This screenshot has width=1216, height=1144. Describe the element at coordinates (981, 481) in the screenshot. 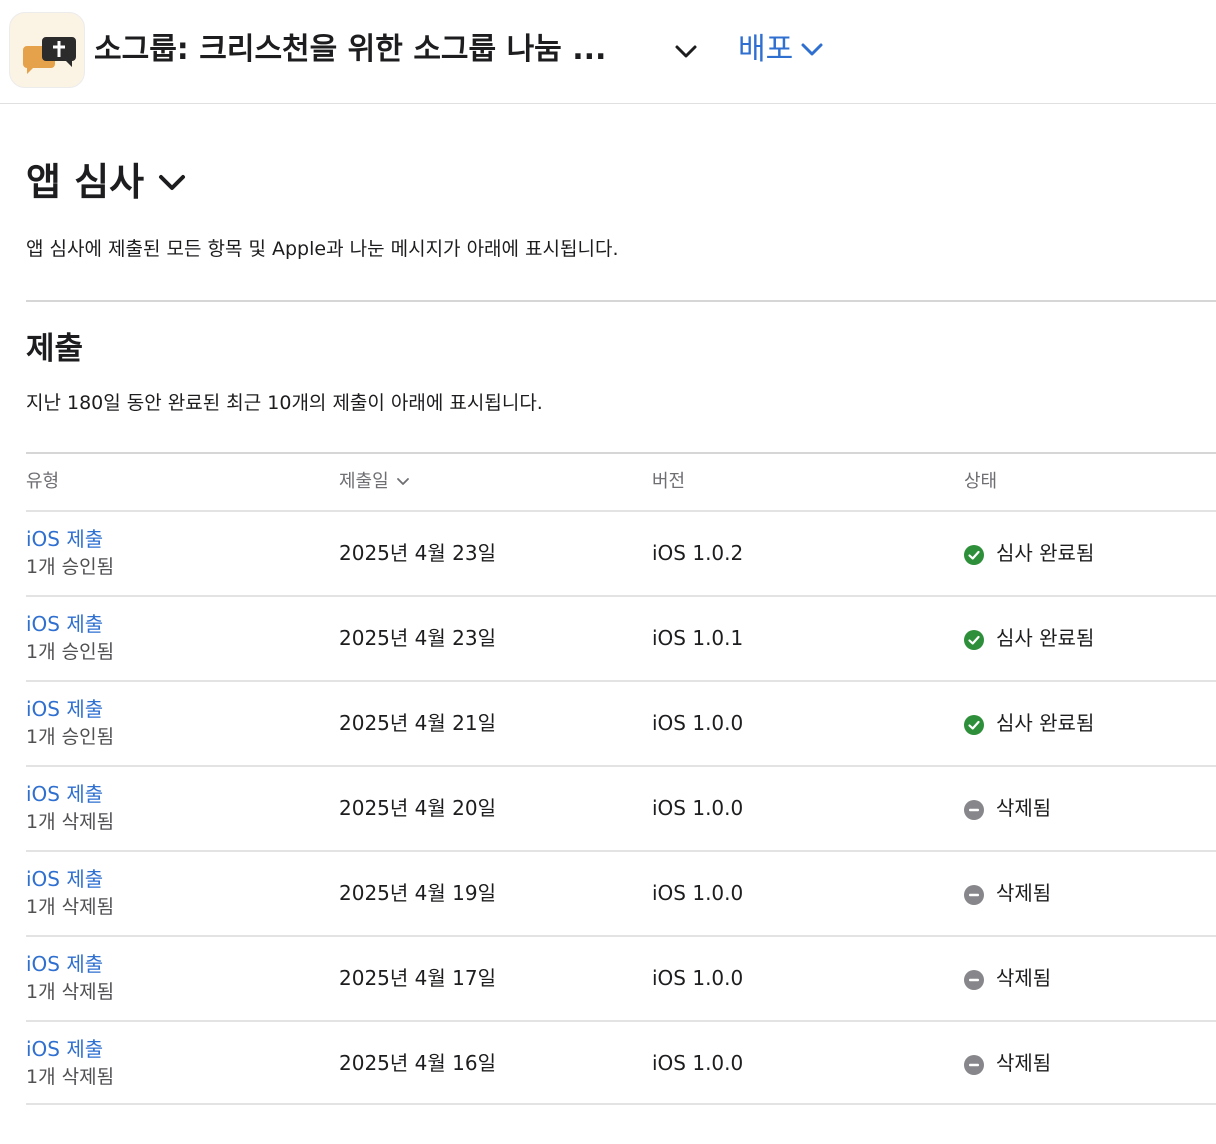

I see `column-header-status: 상태` at that location.